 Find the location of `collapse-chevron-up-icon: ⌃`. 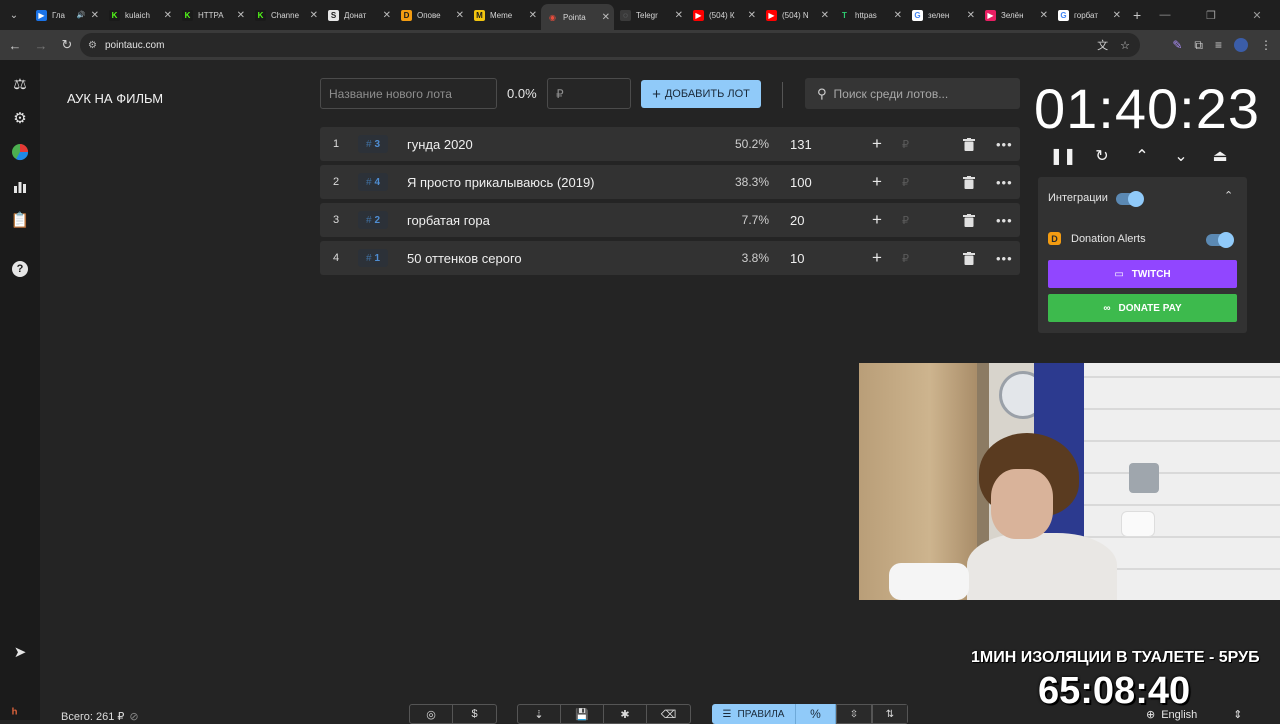

collapse-chevron-up-icon: ⌃ is located at coordinates (1228, 195).